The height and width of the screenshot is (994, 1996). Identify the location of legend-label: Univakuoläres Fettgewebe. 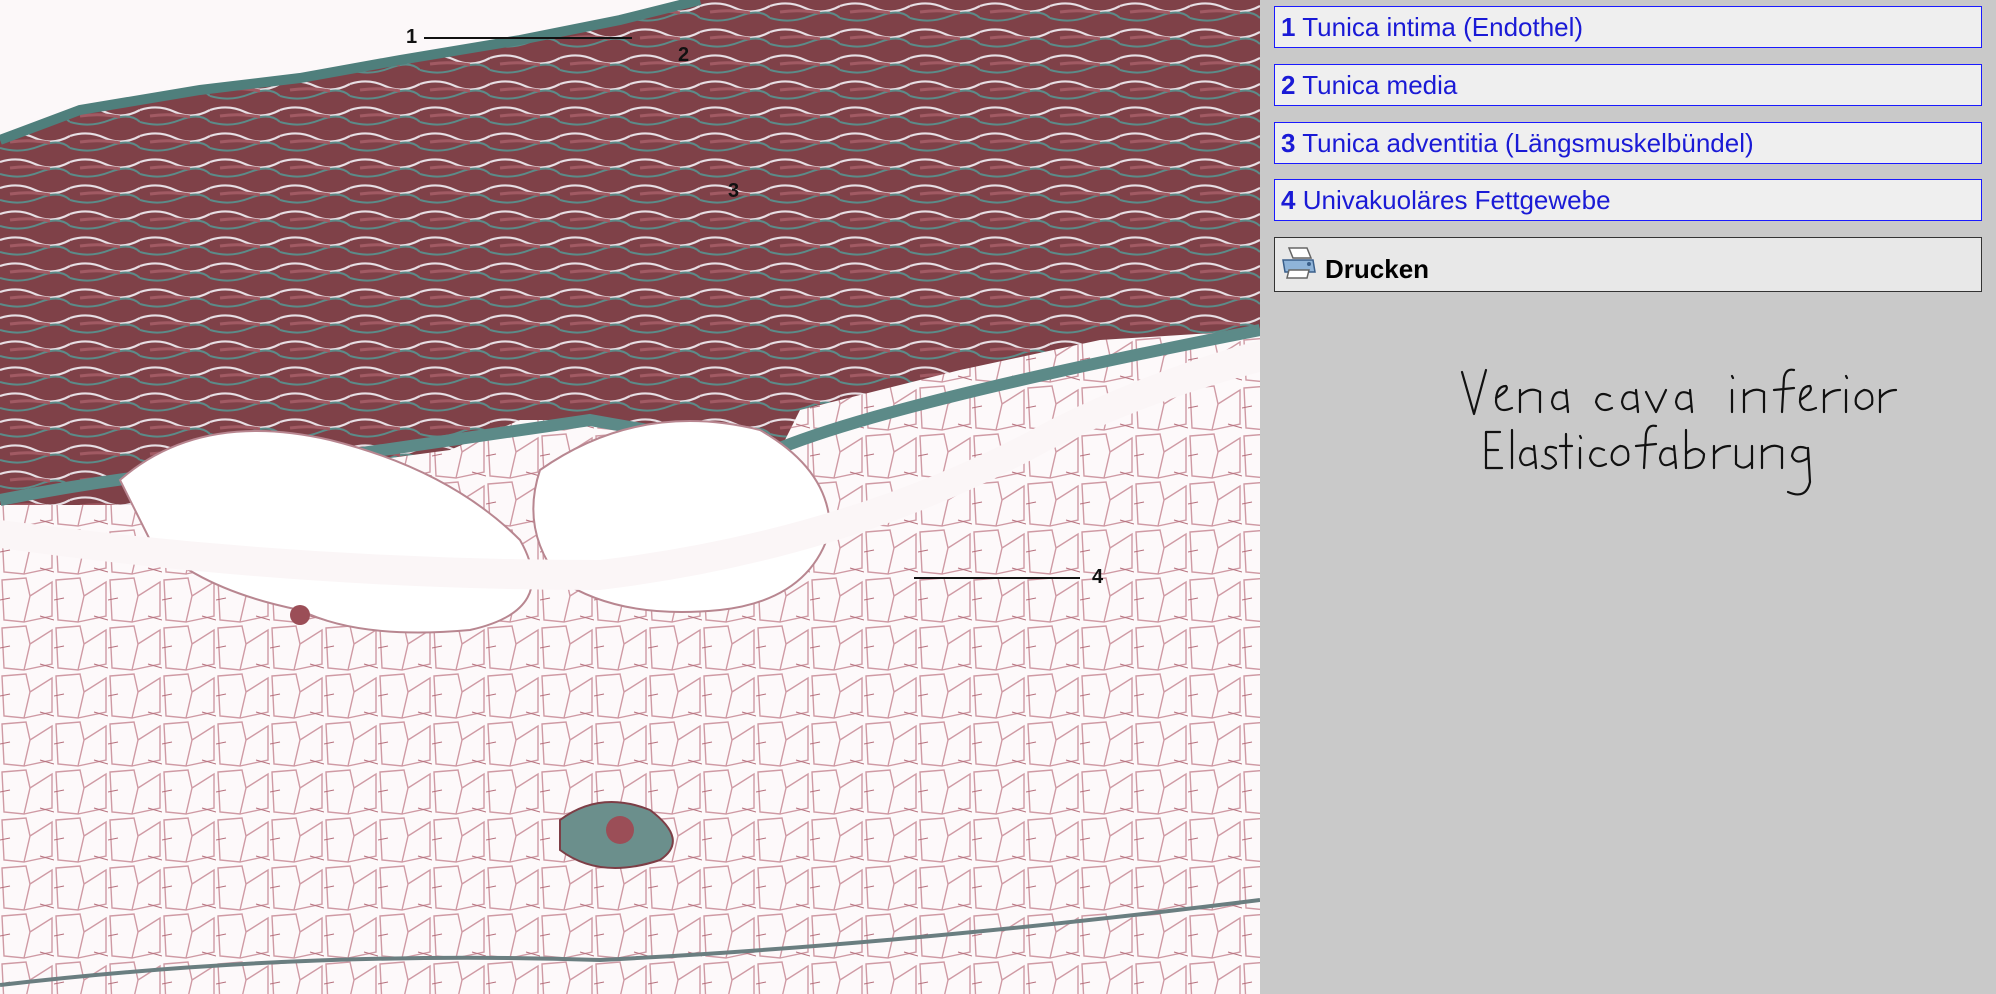
(1456, 200).